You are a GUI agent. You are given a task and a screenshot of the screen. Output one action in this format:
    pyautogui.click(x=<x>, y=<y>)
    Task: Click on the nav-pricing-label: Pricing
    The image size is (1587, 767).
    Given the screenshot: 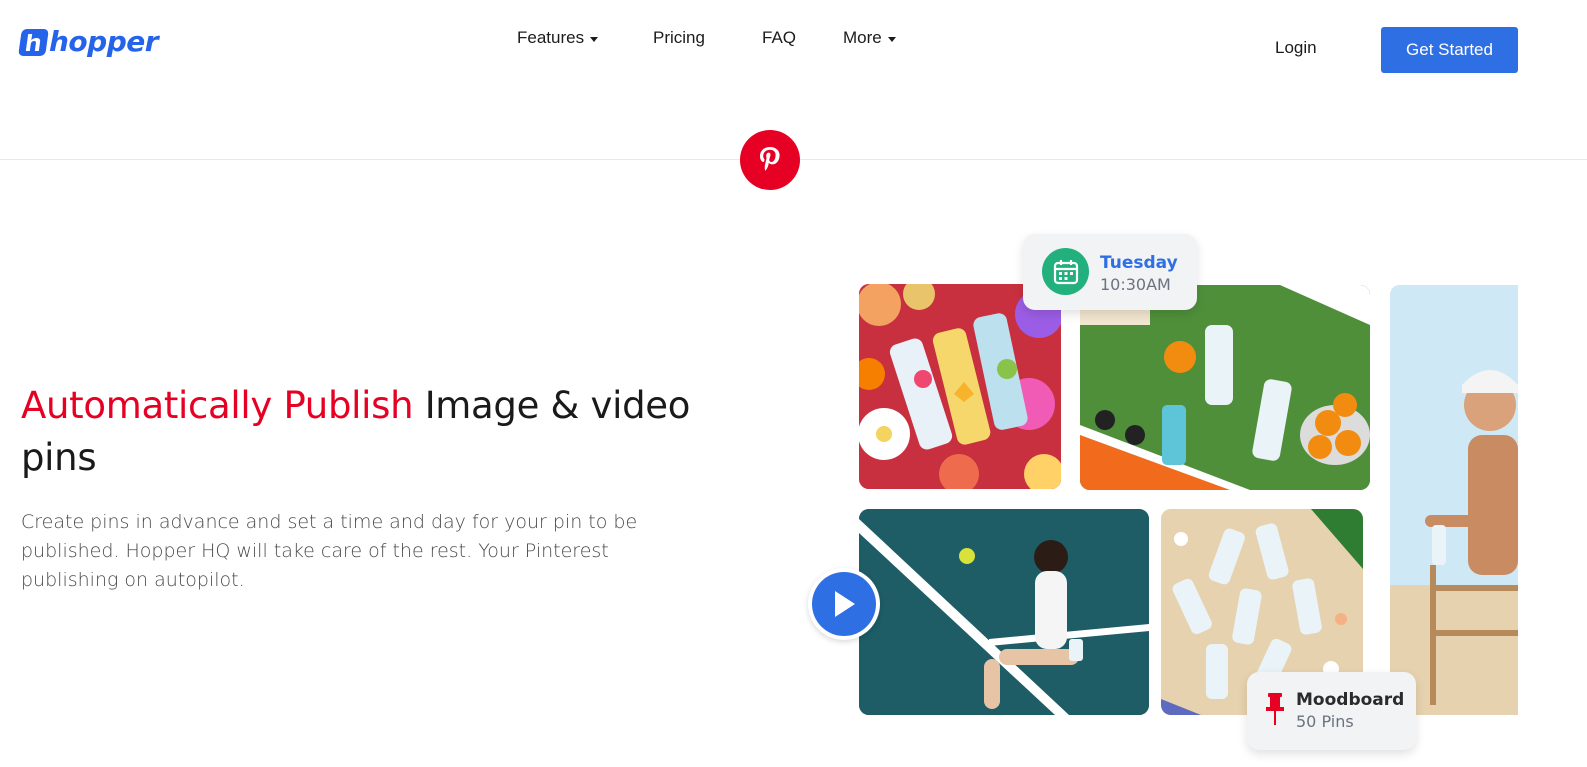 What is the action you would take?
    pyautogui.click(x=679, y=37)
    